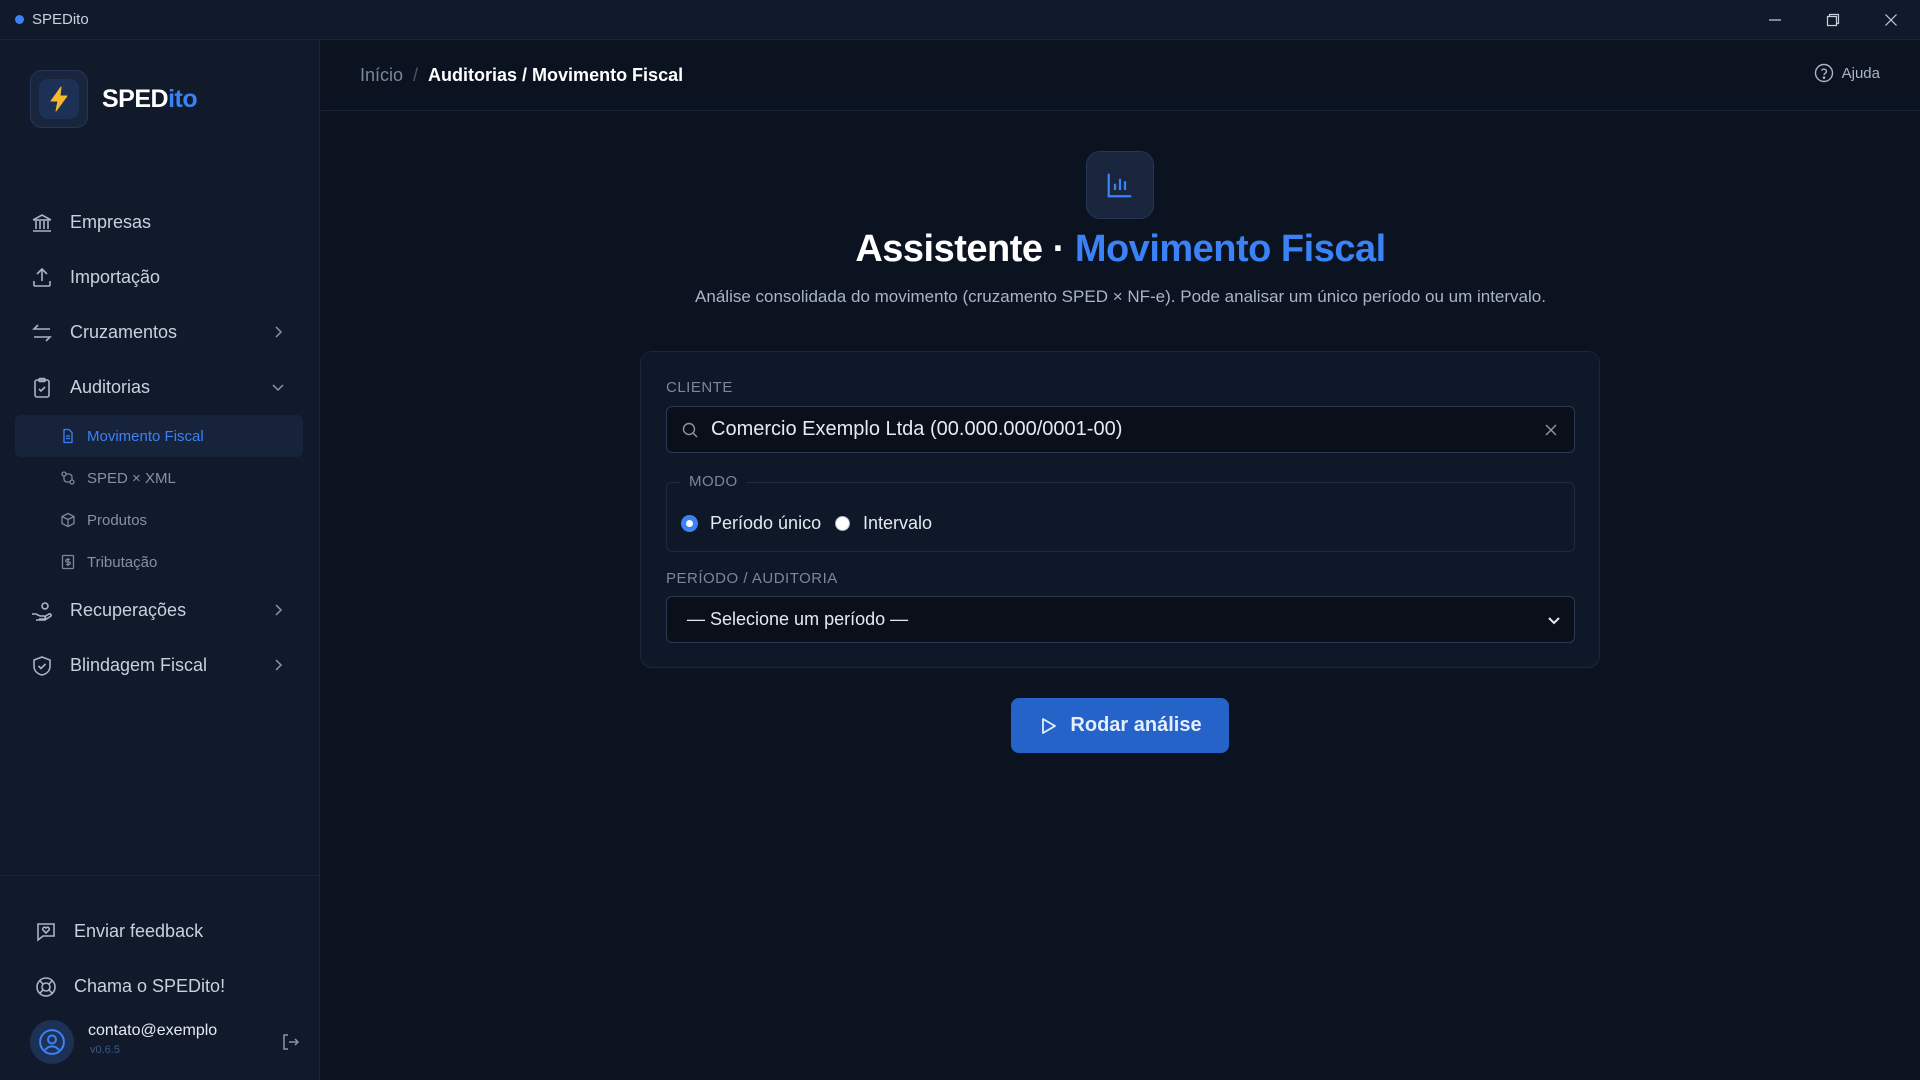  I want to click on period-select: — Selecione um período —, so click(1120, 619).